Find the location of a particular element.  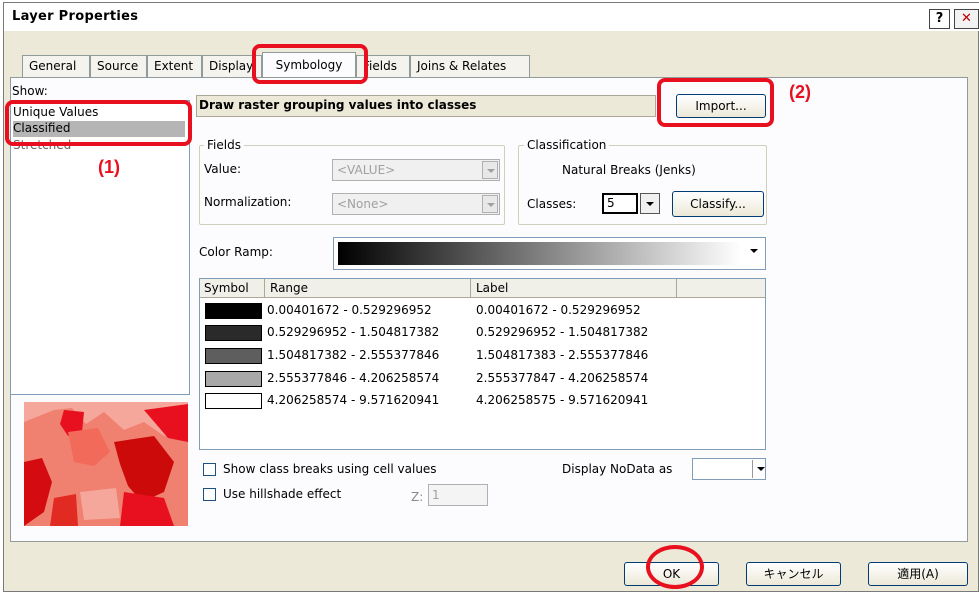

header-label: Label is located at coordinates (492, 288).